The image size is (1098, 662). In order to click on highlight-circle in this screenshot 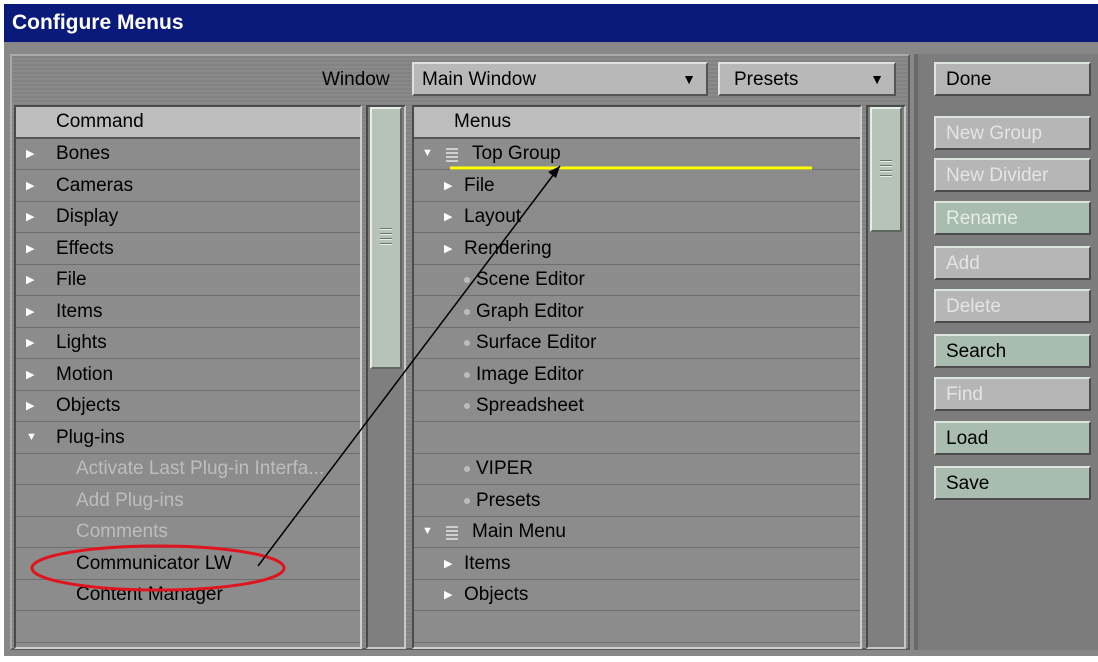, I will do `click(158, 568)`.